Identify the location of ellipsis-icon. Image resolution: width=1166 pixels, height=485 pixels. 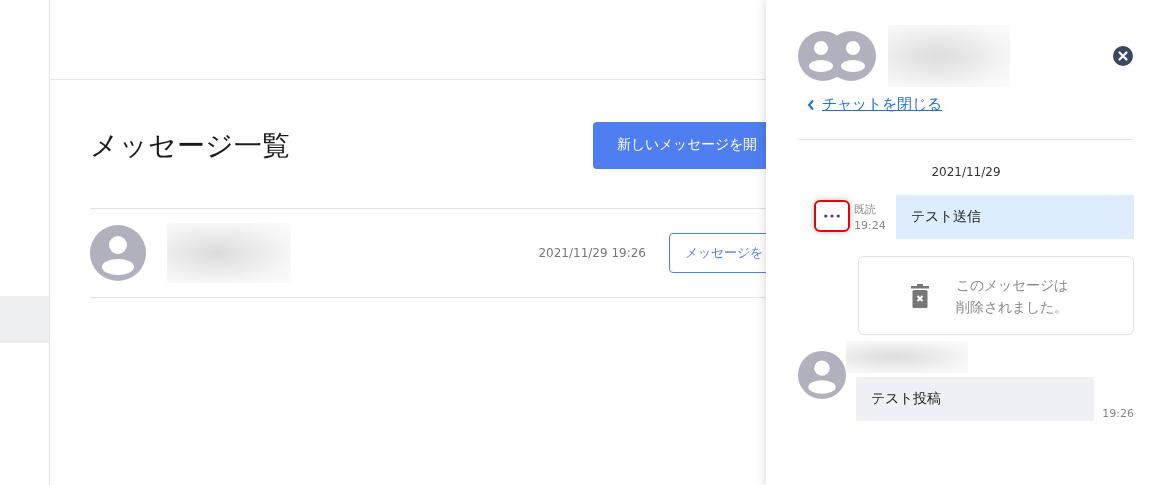
(832, 216).